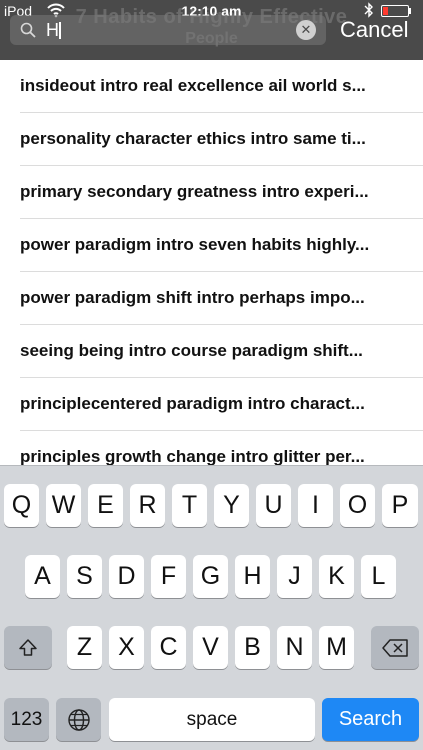 The width and height of the screenshot is (423, 750). What do you see at coordinates (252, 647) in the screenshot?
I see `key-b: B` at bounding box center [252, 647].